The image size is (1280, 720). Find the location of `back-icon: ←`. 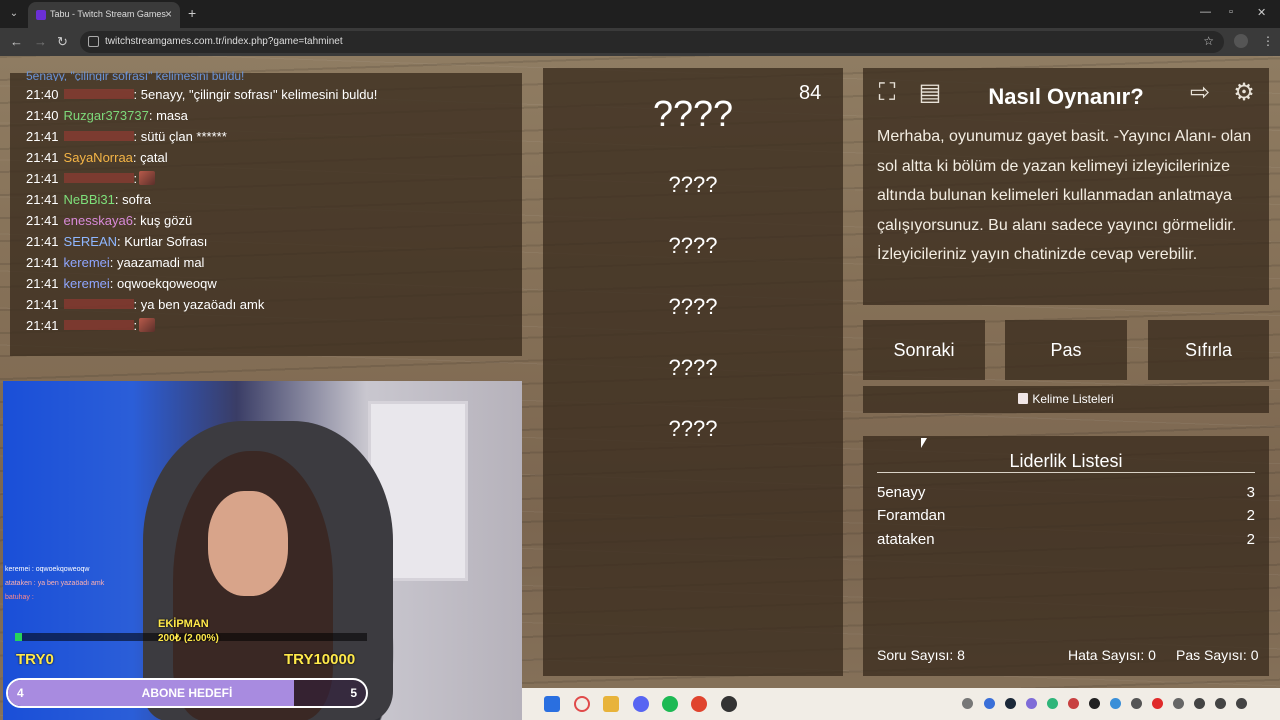

back-icon: ← is located at coordinates (16, 41).